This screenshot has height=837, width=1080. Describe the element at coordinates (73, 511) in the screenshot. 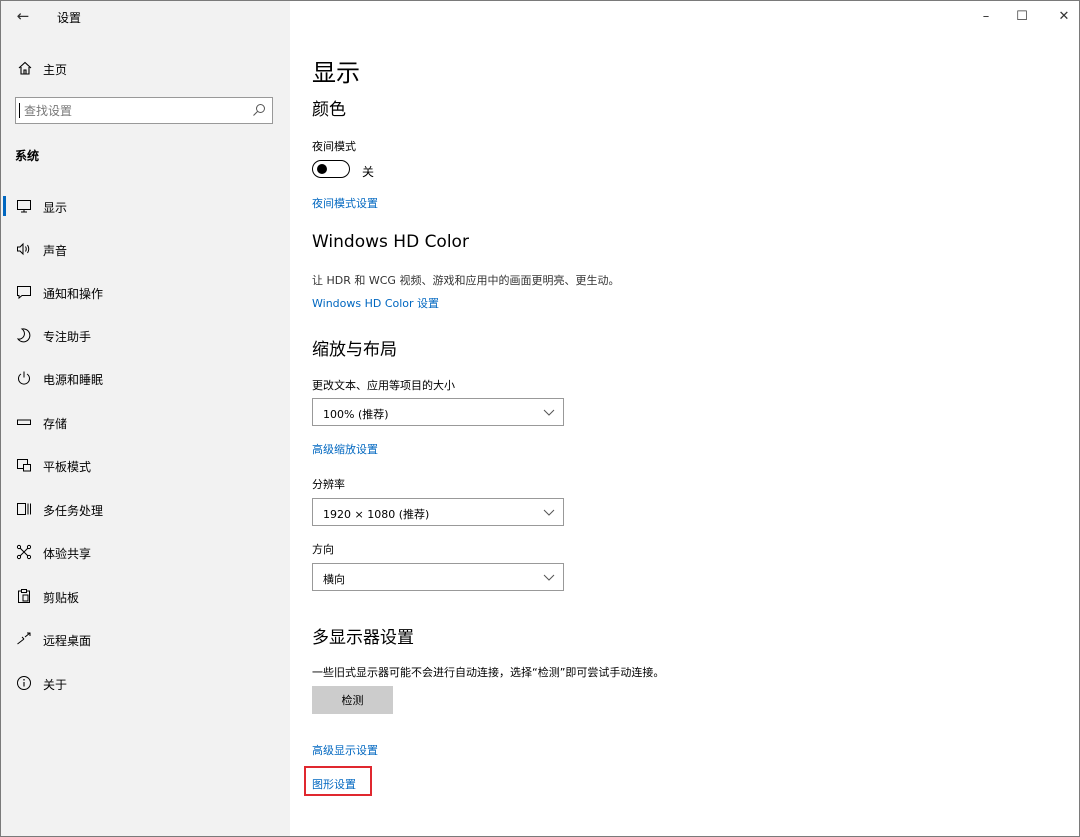

I see `sidebar-item-label: 多任务处理` at that location.